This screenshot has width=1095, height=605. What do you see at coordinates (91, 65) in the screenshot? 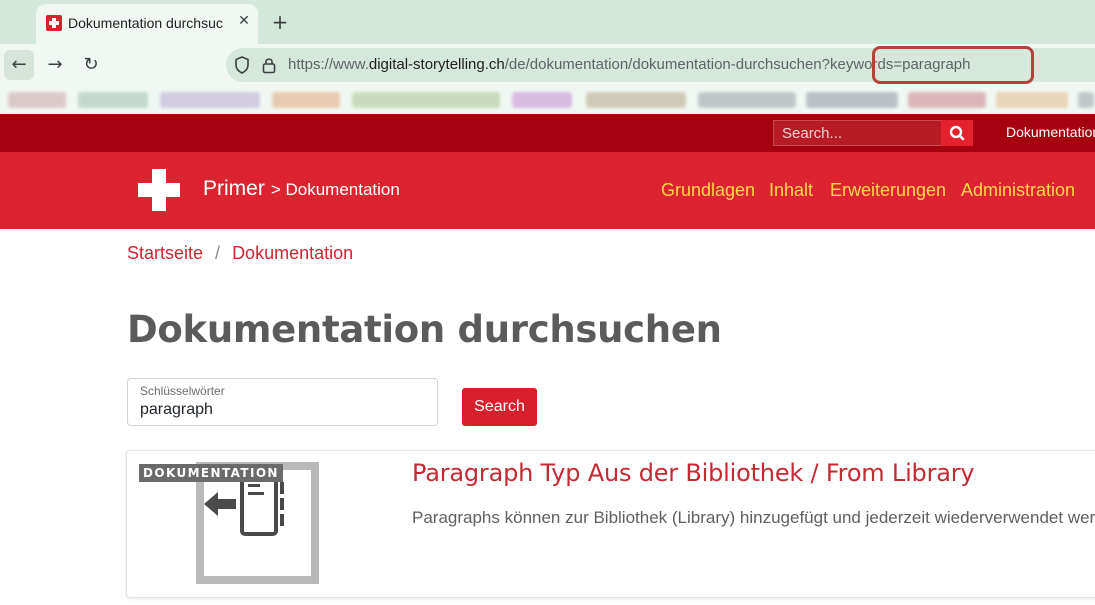
I see `reload-icon: ↻` at bounding box center [91, 65].